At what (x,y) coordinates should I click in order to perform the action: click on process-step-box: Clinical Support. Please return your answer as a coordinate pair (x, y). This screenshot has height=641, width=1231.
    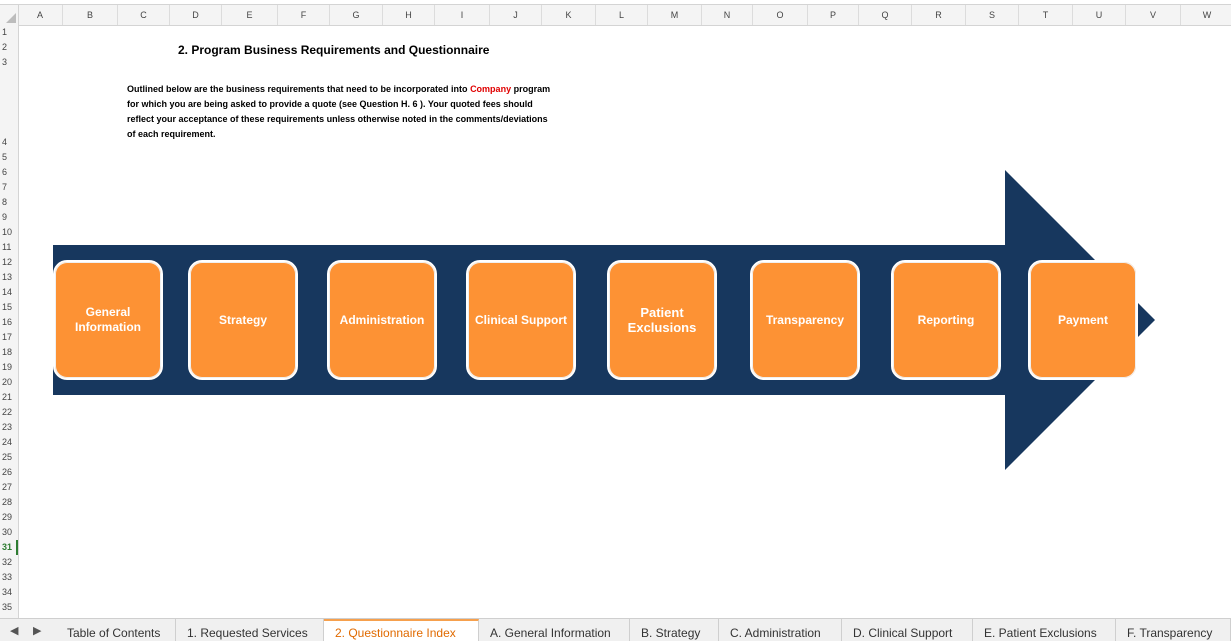
    Looking at the image, I should click on (521, 320).